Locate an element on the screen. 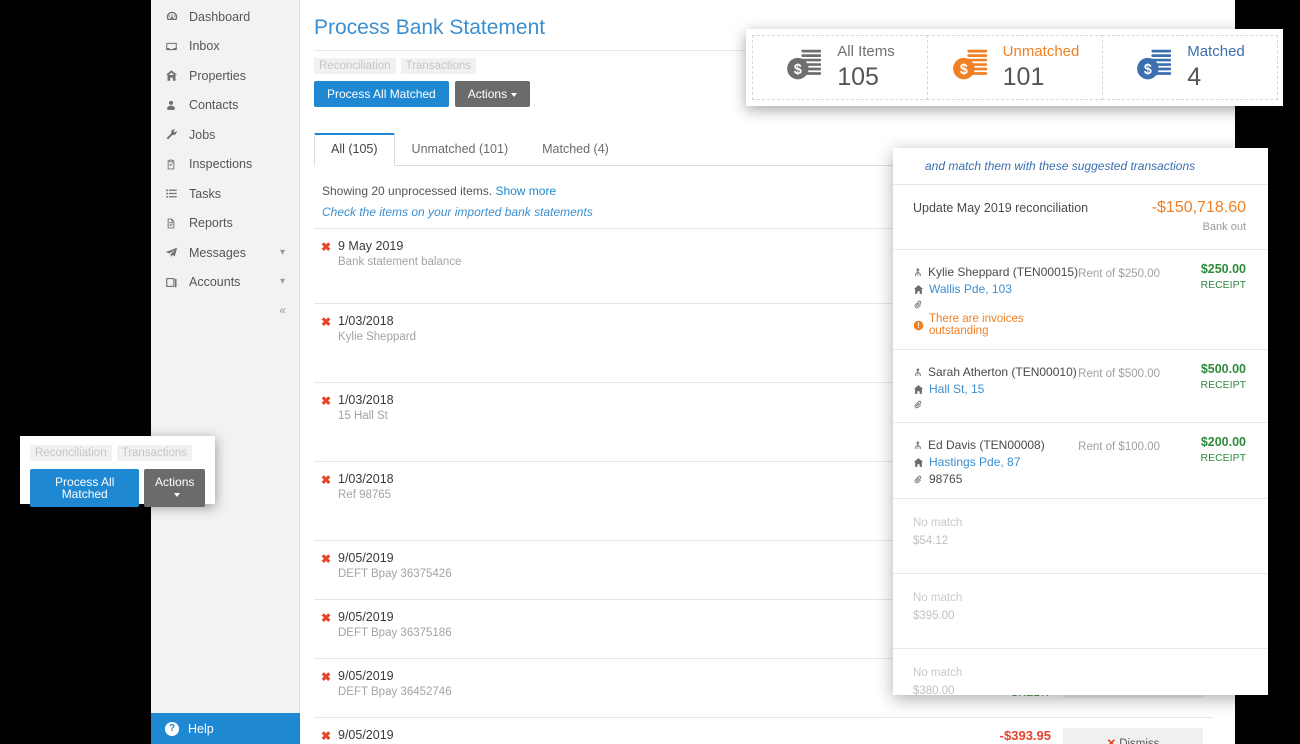  sidebar-item-inbox: Inbox is located at coordinates (225, 47).